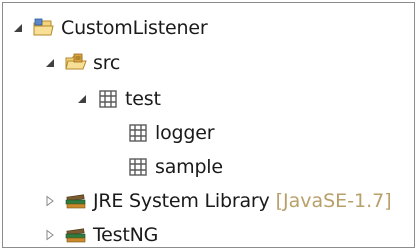 The image size is (419, 252). What do you see at coordinates (333, 201) in the screenshot?
I see `library-version-decoration: [JavaSE-1.7]` at bounding box center [333, 201].